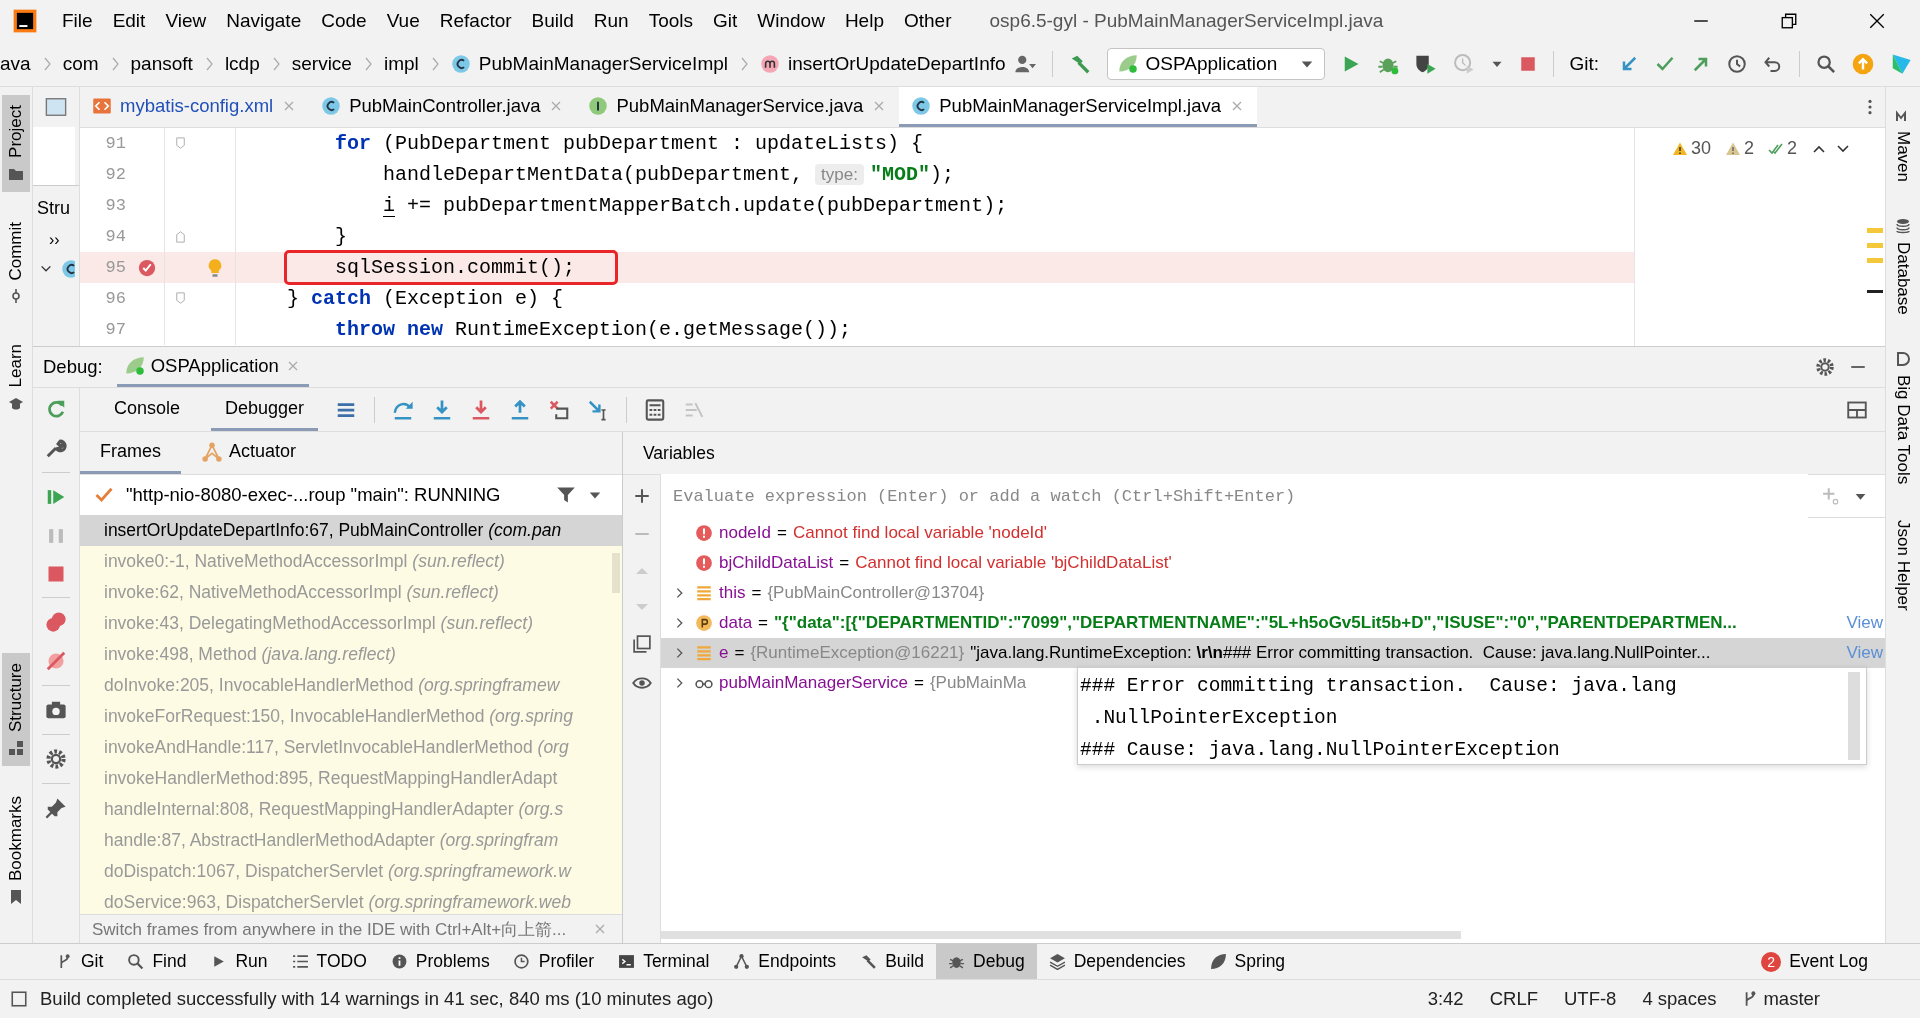 The height and width of the screenshot is (1018, 1920). What do you see at coordinates (1771, 961) in the screenshot?
I see `count-badge: 2` at bounding box center [1771, 961].